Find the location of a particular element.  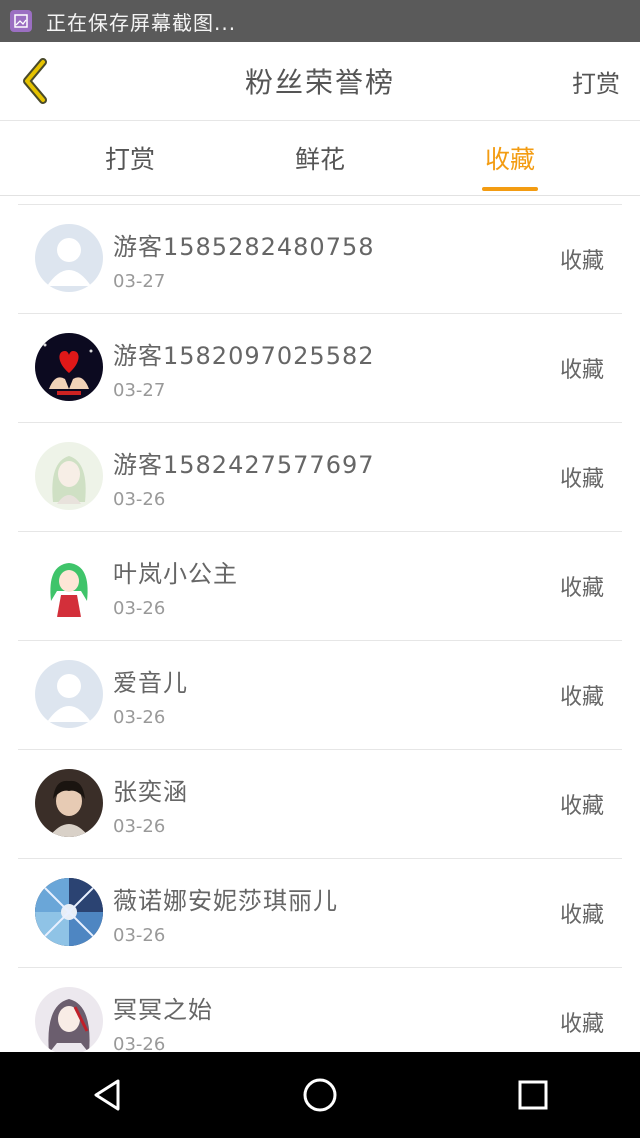

green-hair-avatar is located at coordinates (69, 585).